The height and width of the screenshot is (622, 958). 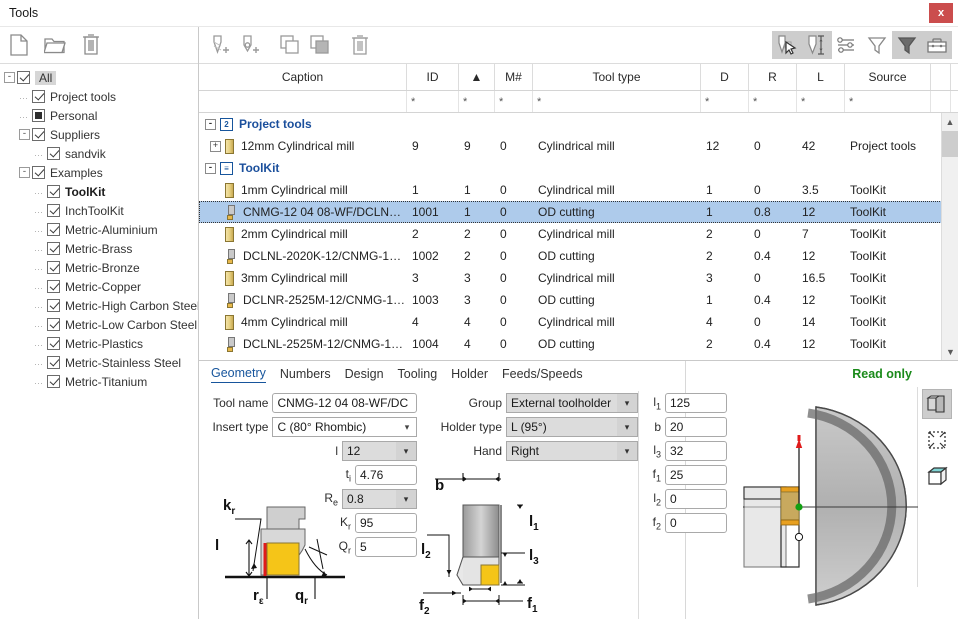 What do you see at coordinates (386, 475) in the screenshot?
I see `ti-value-input: 4.76` at bounding box center [386, 475].